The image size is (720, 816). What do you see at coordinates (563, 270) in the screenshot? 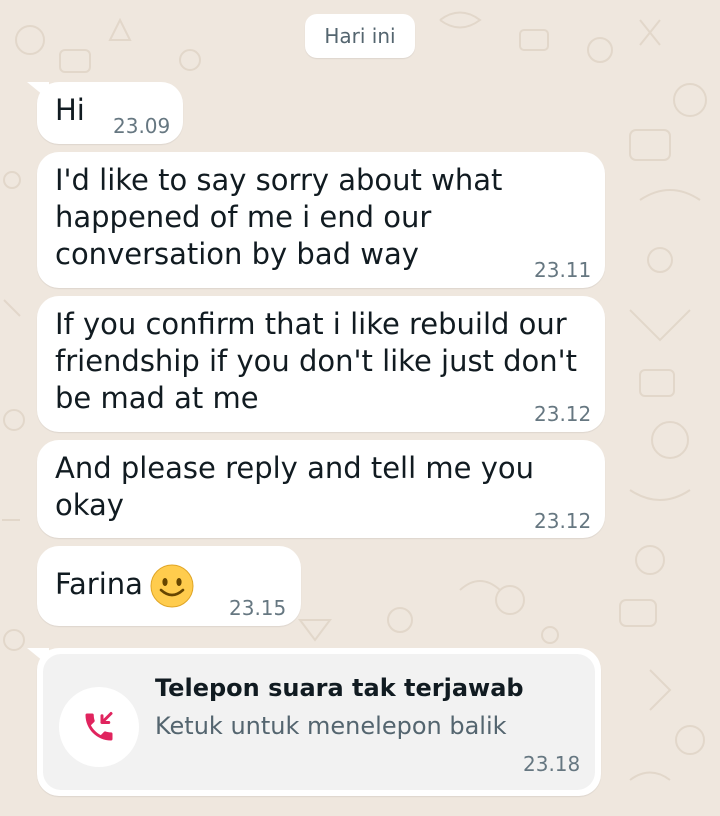
I see `message-time: 23.11` at bounding box center [563, 270].